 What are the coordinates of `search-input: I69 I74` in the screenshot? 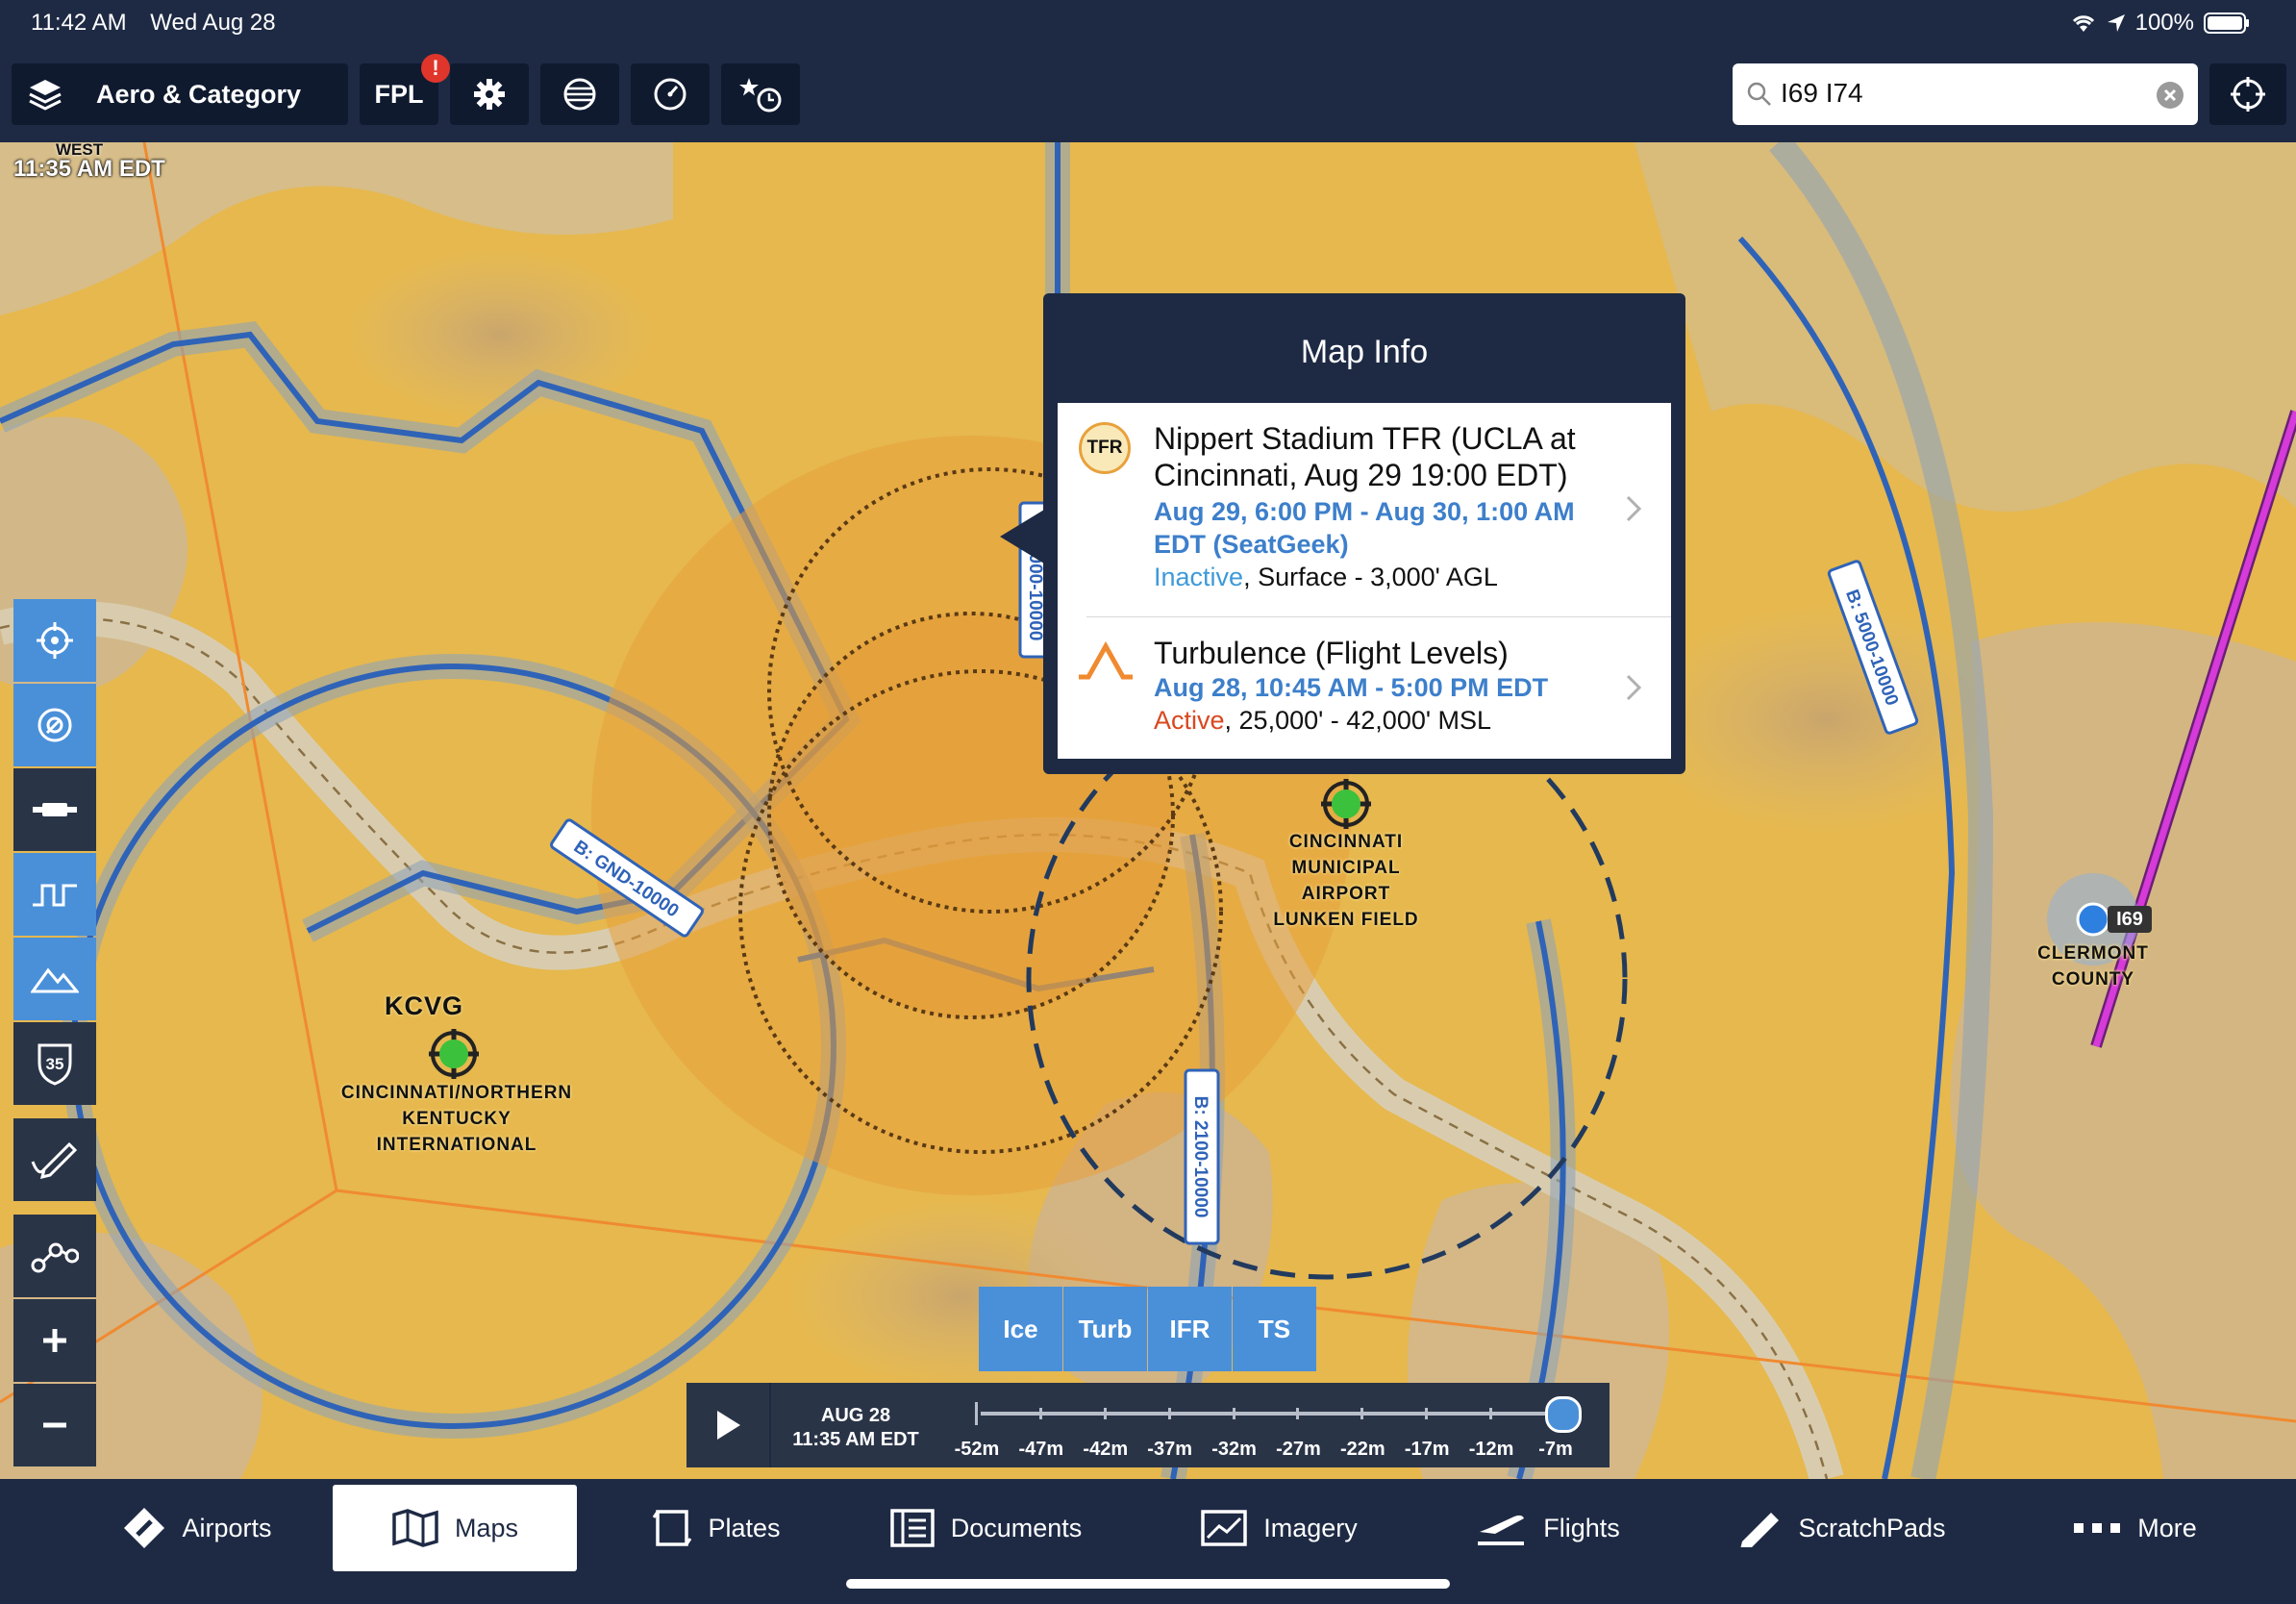 It's located at (1822, 93).